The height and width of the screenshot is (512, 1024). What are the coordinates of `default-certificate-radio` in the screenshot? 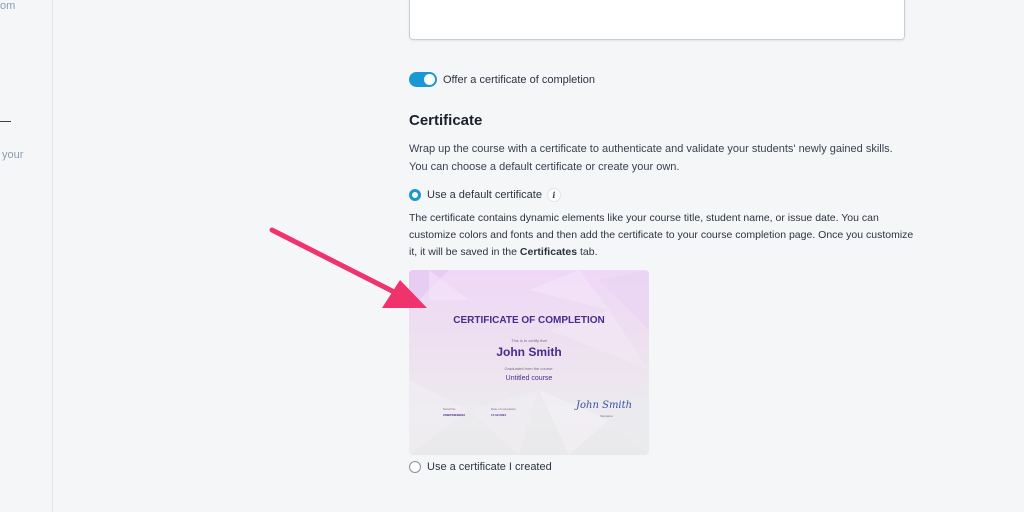 It's located at (415, 195).